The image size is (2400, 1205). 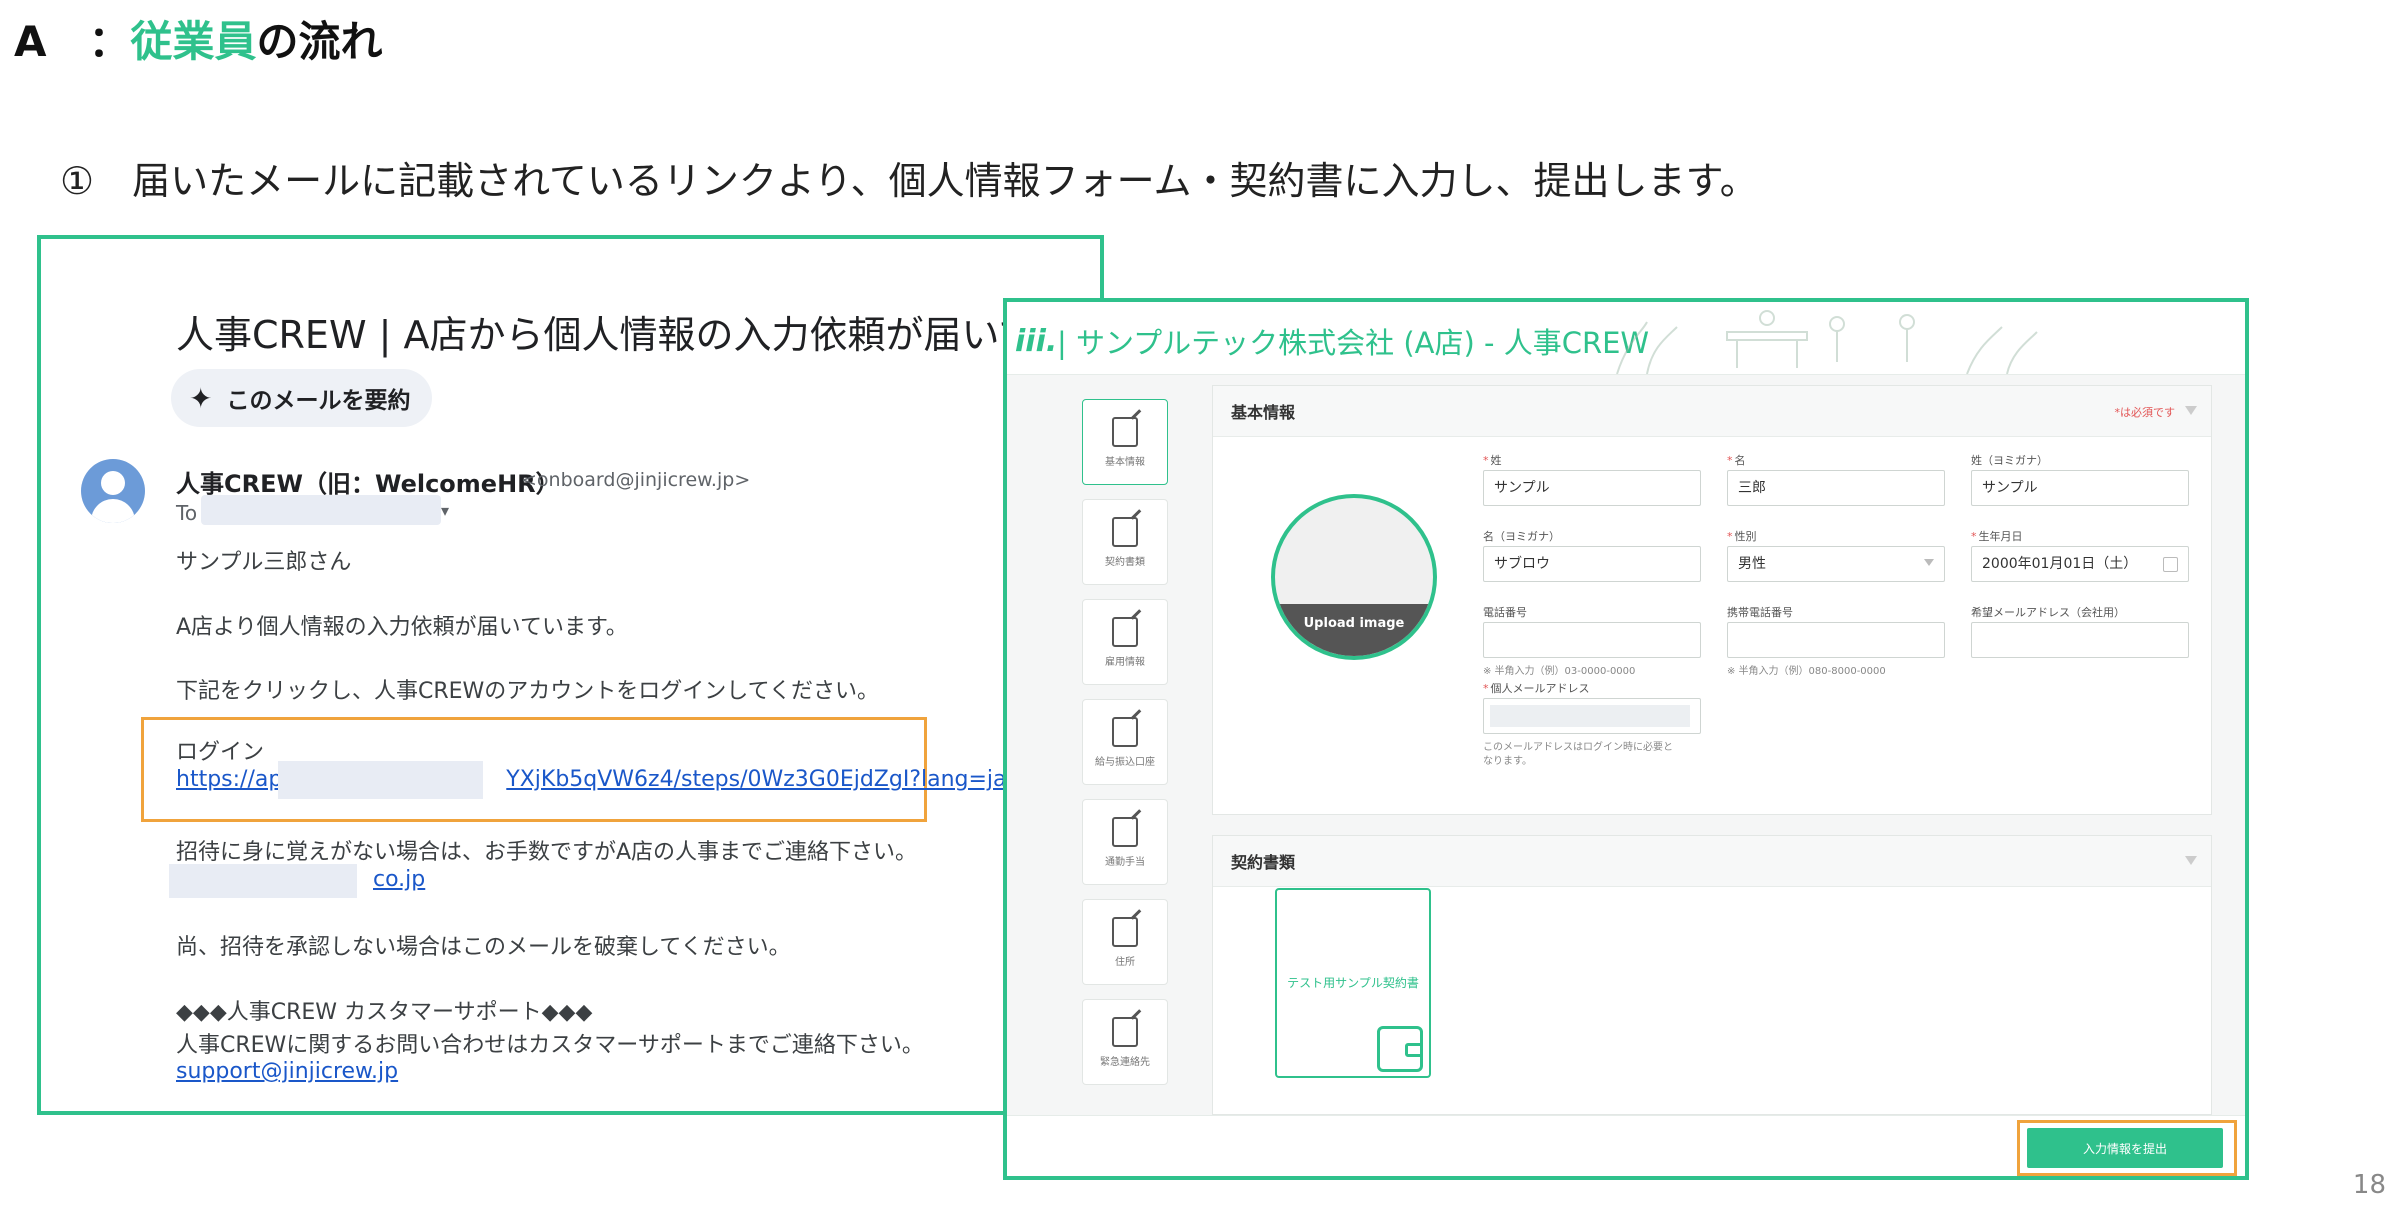 I want to click on personal-email-hint: このメールアドレスはログイン時に必要と, so click(x=1578, y=747).